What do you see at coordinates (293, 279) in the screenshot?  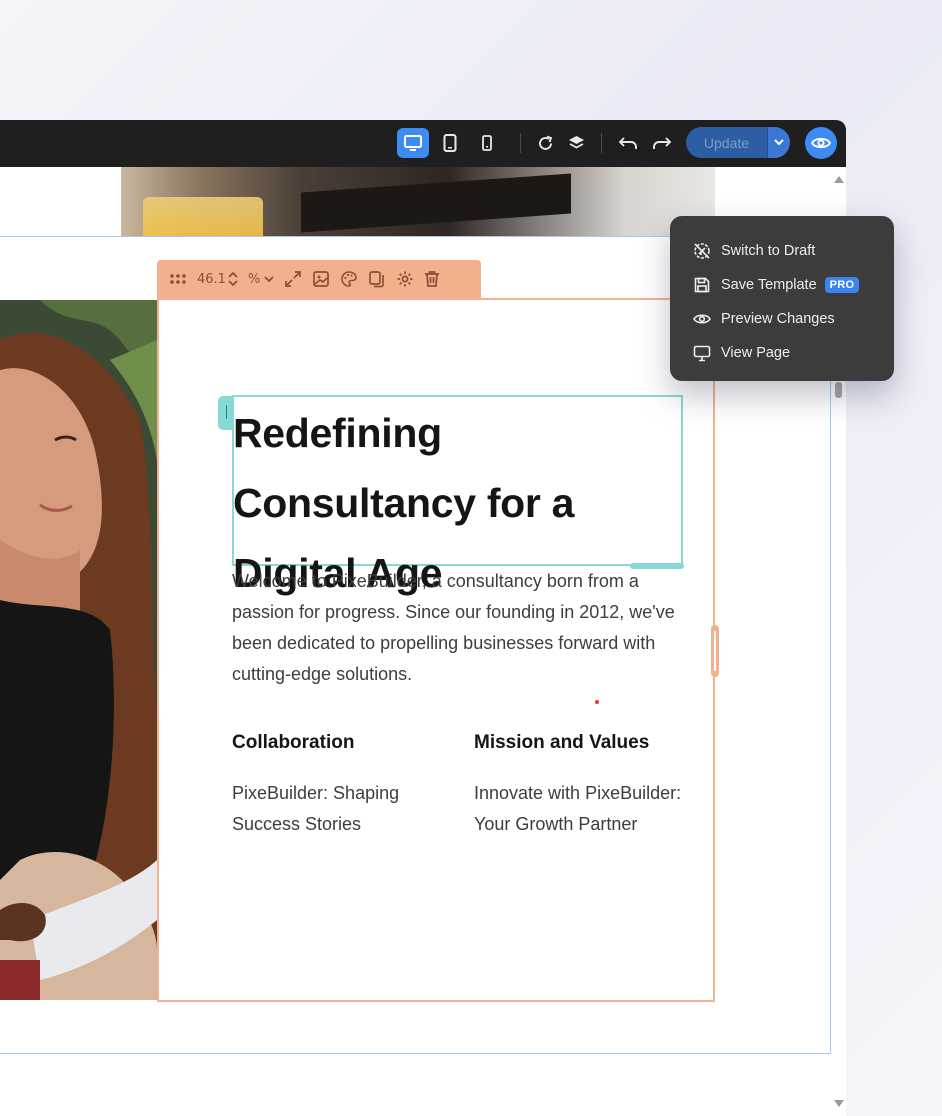 I see `expand-icon` at bounding box center [293, 279].